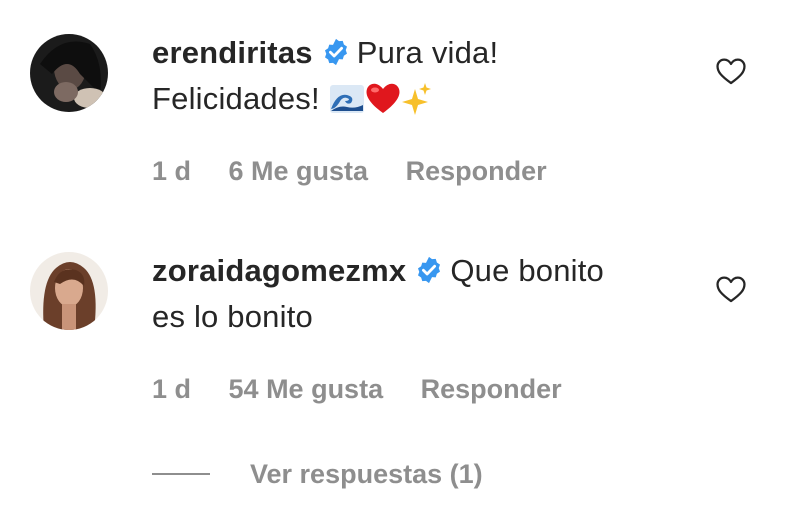 Image resolution: width=800 pixels, height=512 pixels. I want to click on comment-username: zoraidagomezmx, so click(279, 270).